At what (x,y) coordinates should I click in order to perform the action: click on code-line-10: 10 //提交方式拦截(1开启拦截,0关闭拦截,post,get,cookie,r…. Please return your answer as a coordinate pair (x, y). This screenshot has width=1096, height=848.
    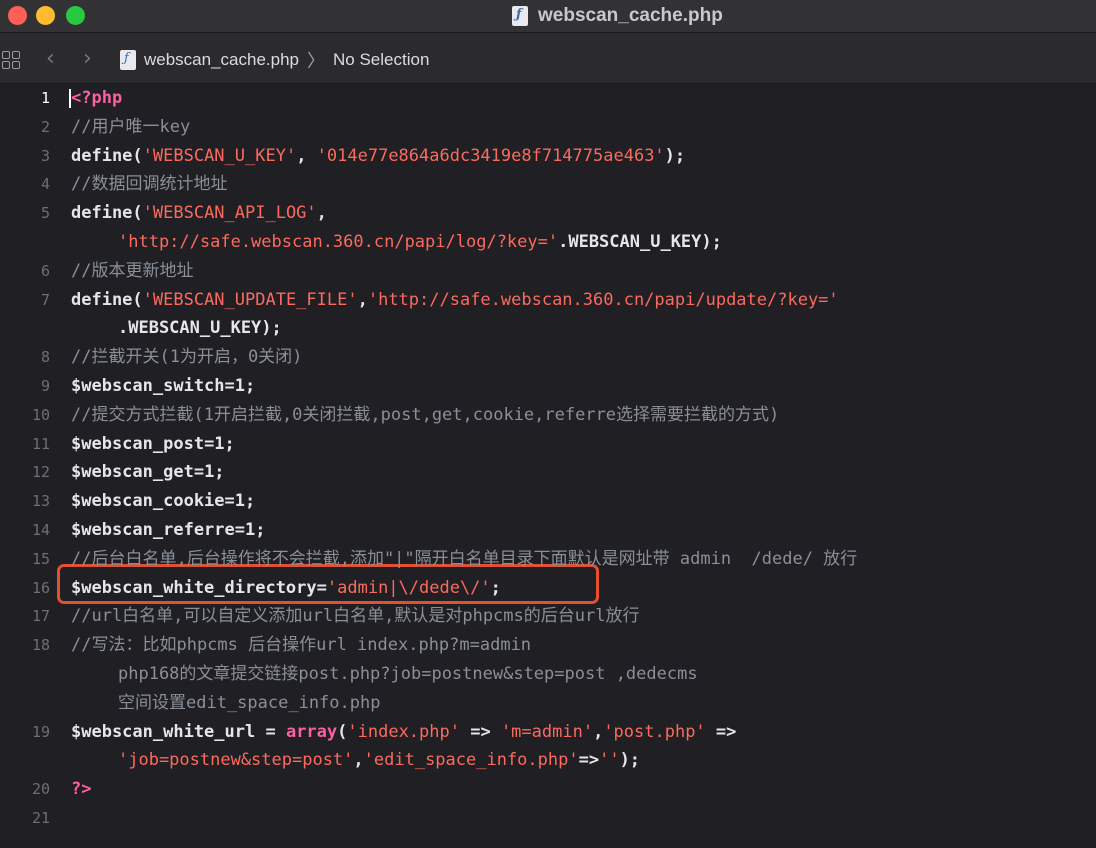
    Looking at the image, I should click on (548, 415).